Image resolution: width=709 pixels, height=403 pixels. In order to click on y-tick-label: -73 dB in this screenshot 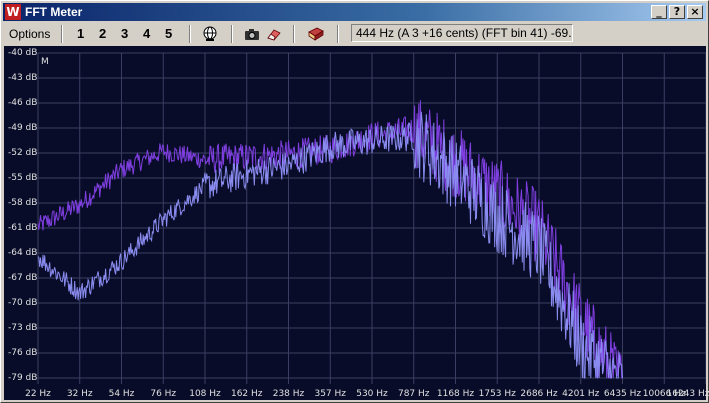, I will do `click(23, 328)`.